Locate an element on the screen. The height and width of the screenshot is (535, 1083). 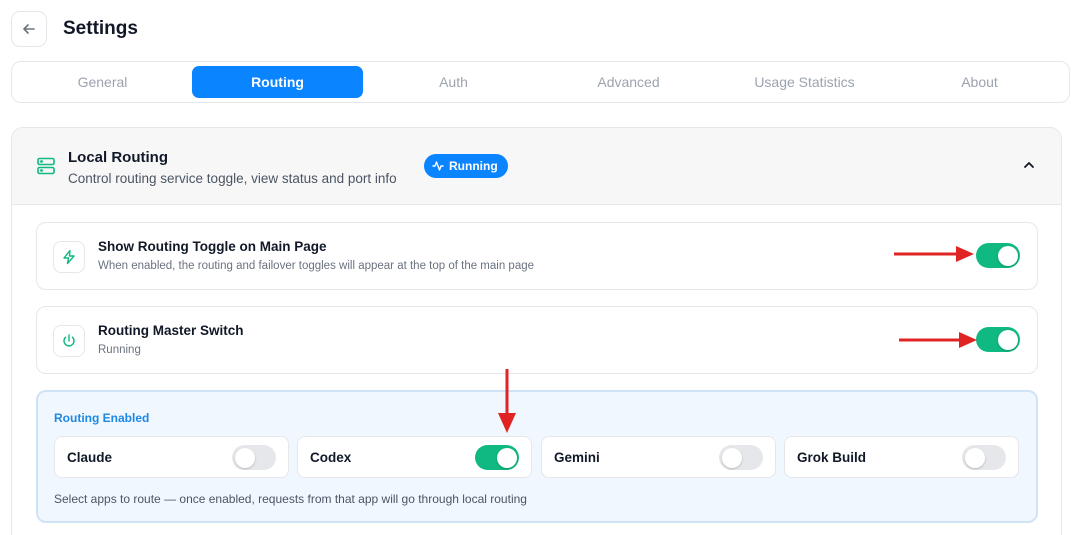
tab-routing: Routing is located at coordinates (277, 82).